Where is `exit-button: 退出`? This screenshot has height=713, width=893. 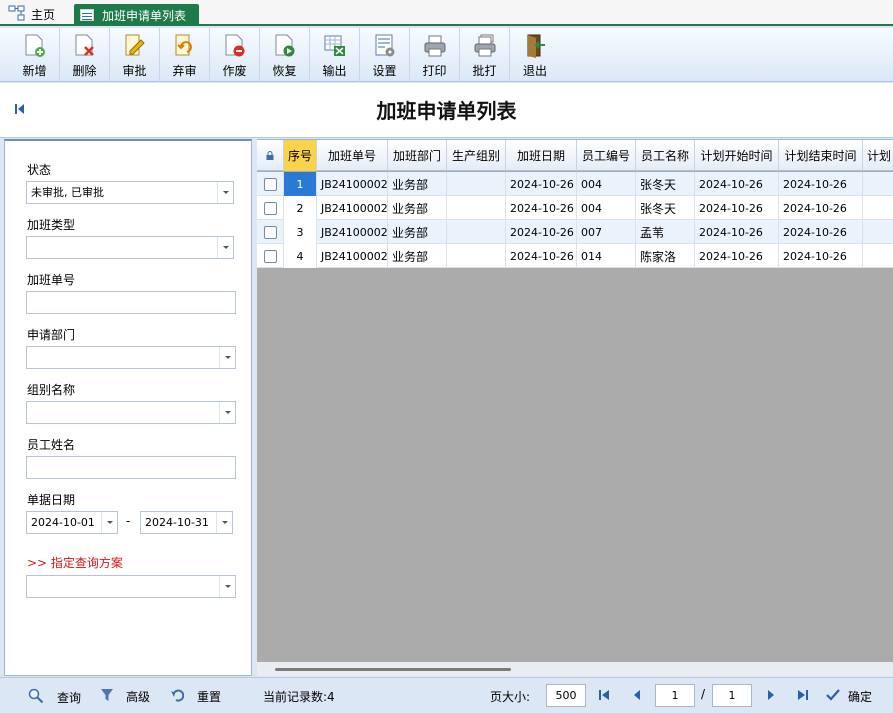
exit-button: 退出 is located at coordinates (535, 55).